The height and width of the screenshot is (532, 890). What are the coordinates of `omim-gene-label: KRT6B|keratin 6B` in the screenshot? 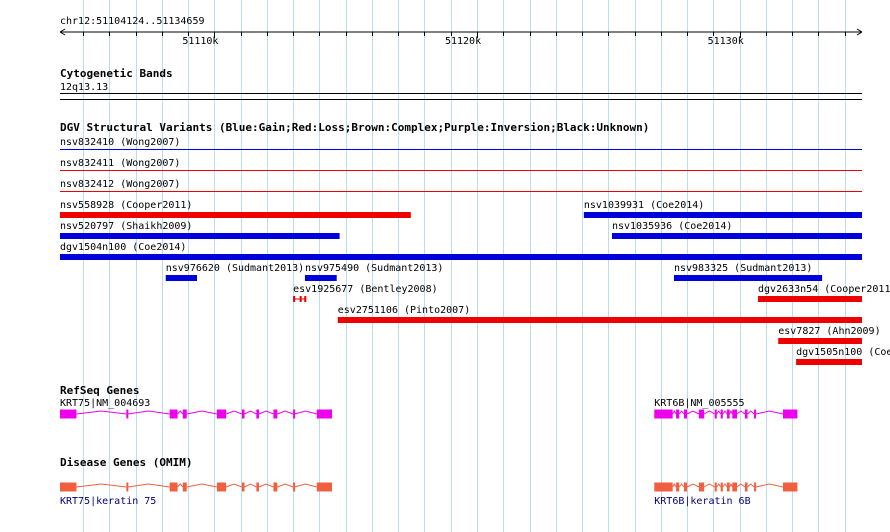 It's located at (702, 501).